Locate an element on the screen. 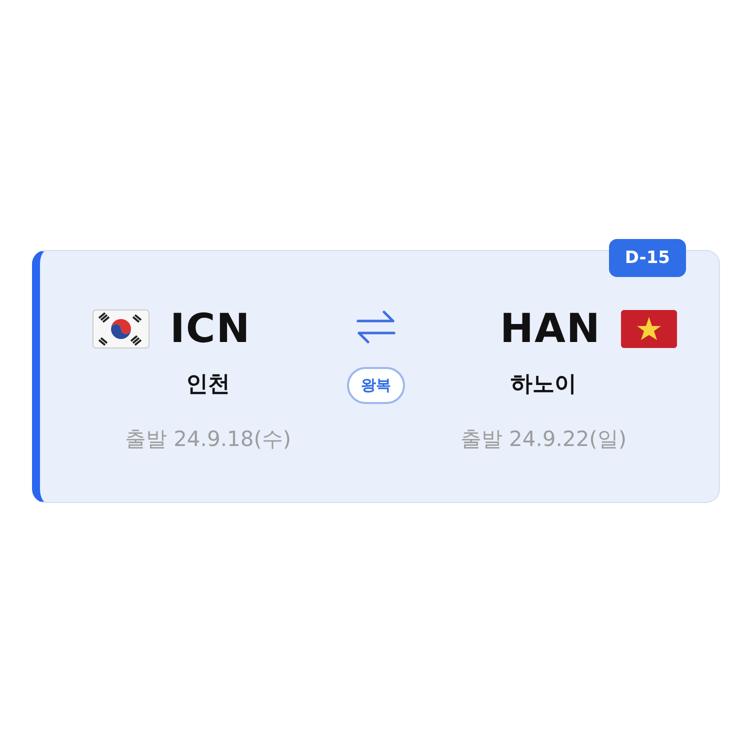 Image resolution: width=743 pixels, height=743 pixels. airport-code: ICN is located at coordinates (210, 329).